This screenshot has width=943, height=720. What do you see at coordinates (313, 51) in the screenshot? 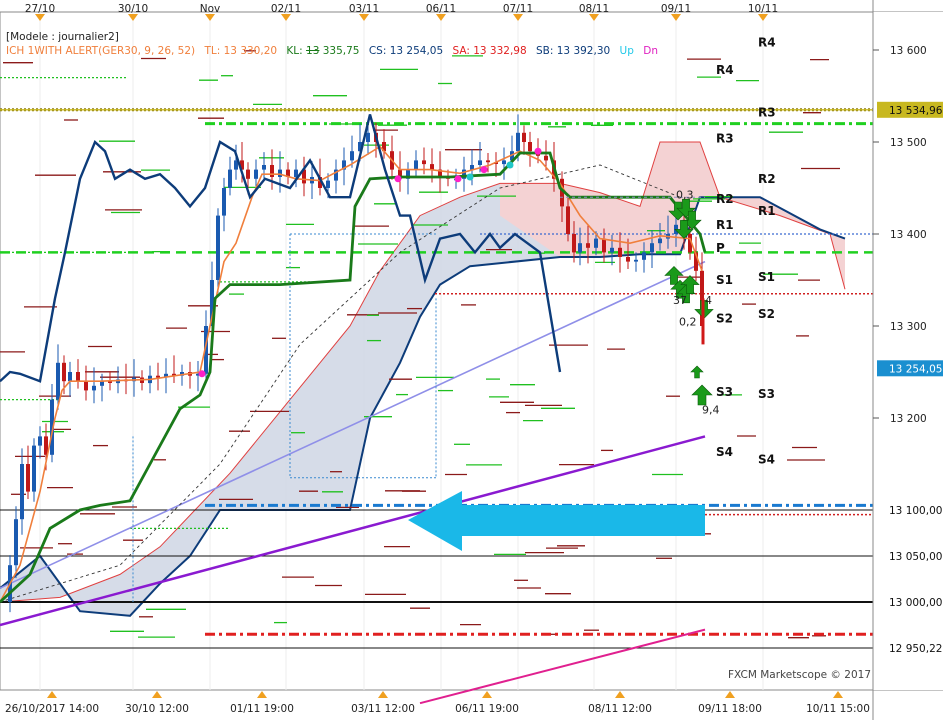
I see `kl-strike: 13` at bounding box center [313, 51].